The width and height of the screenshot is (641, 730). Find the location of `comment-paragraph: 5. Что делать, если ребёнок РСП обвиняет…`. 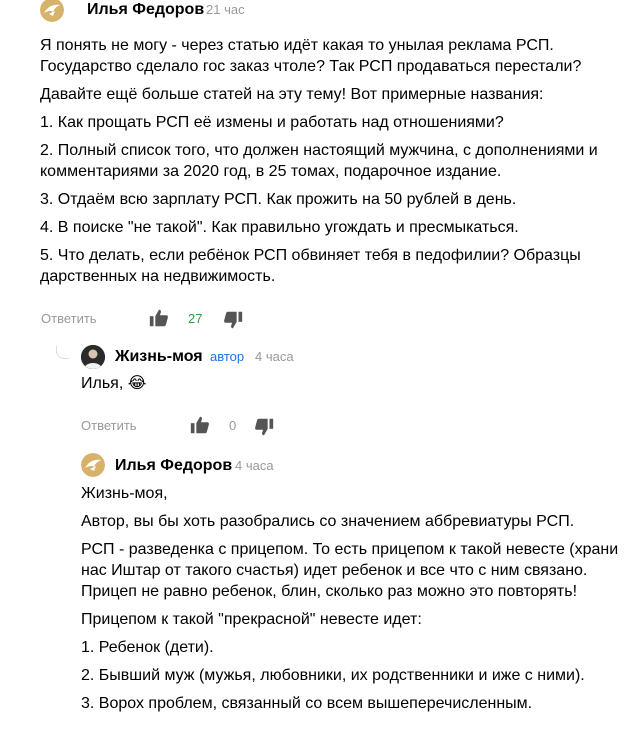

comment-paragraph: 5. Что делать, если ребёнок РСП обвиняет… is located at coordinates (310, 266).